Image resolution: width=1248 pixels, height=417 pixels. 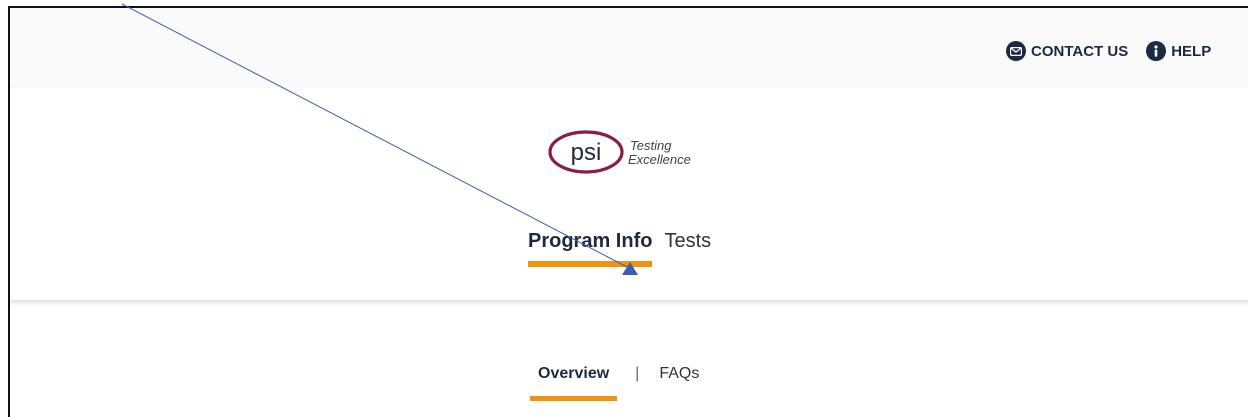 I want to click on contact-us-label: CONTACT US, so click(x=1080, y=51).